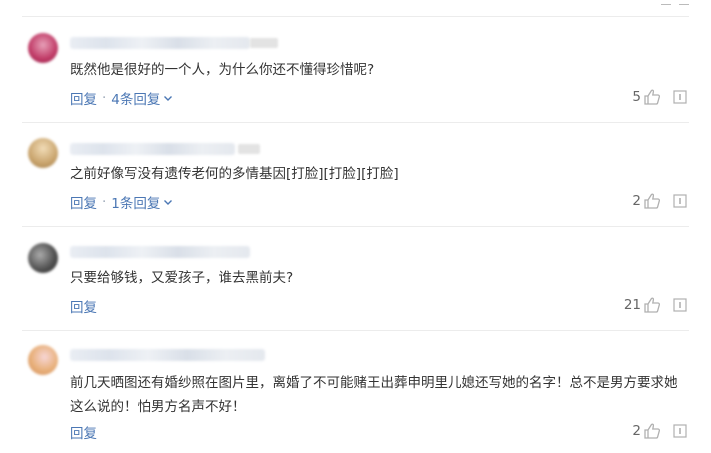 The height and width of the screenshot is (453, 711). Describe the element at coordinates (222, 70) in the screenshot. I see `comment-text: 既然他是很好的一个人，为什么你还不懂得珍惜呢?` at that location.